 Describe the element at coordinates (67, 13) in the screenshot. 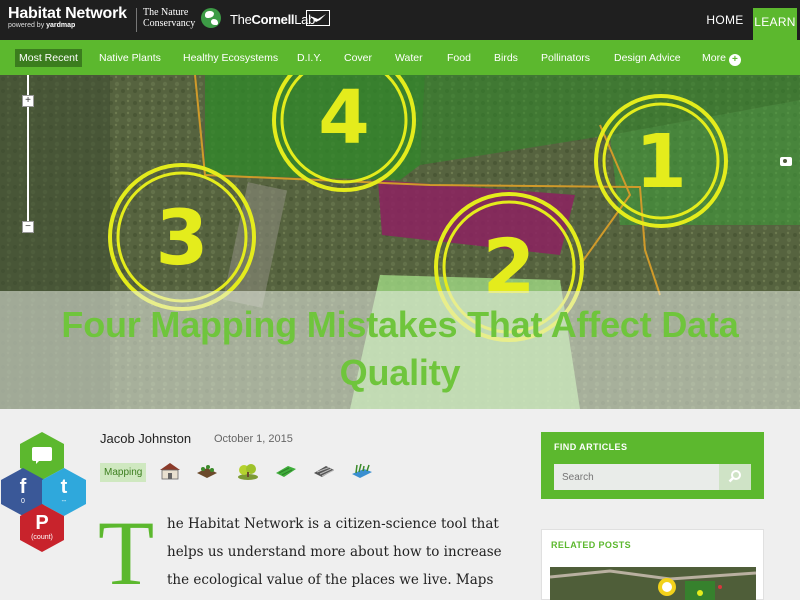

I see `brand-title: Habitat Network` at that location.